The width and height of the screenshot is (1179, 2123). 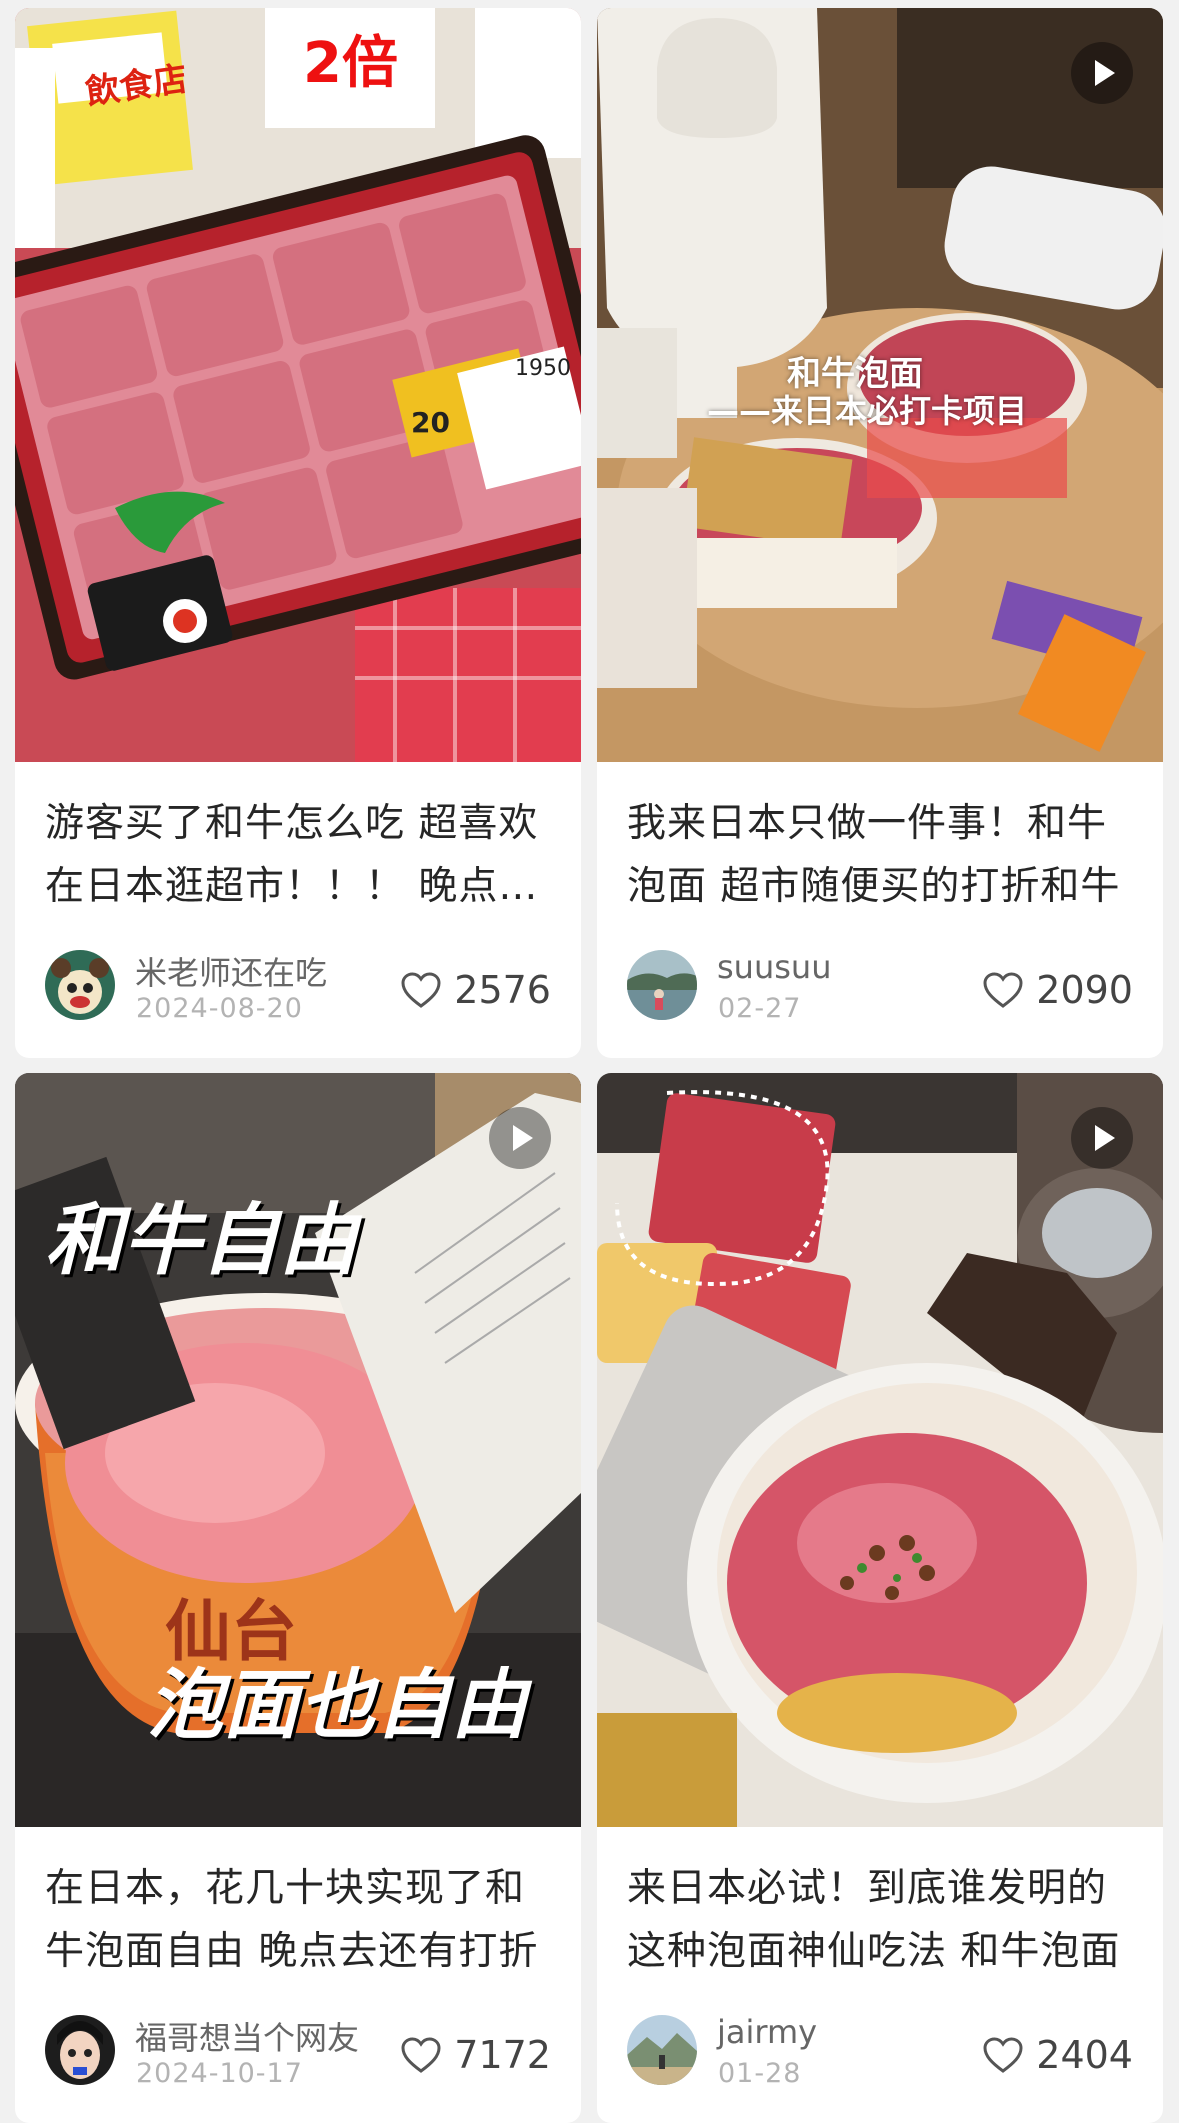 I want to click on cover-caption-line: ——来日本必打卡项目, so click(x=867, y=411).